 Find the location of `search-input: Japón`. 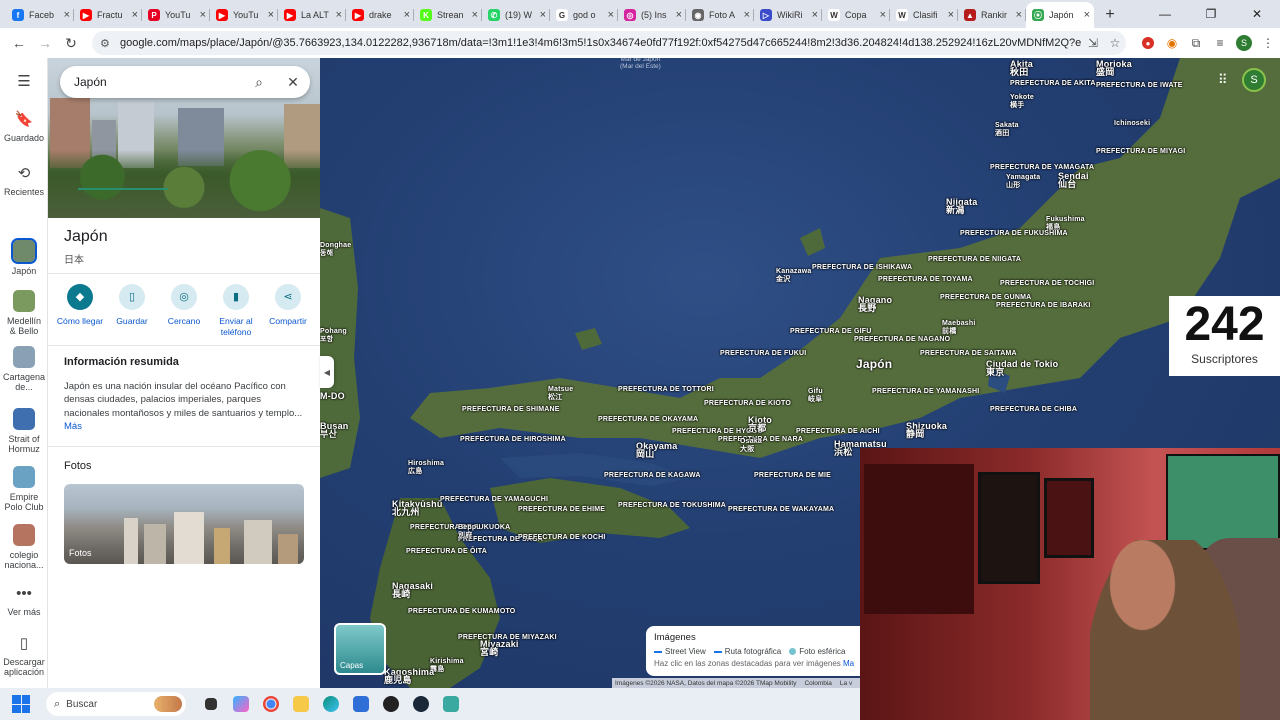

search-input: Japón is located at coordinates (158, 82).